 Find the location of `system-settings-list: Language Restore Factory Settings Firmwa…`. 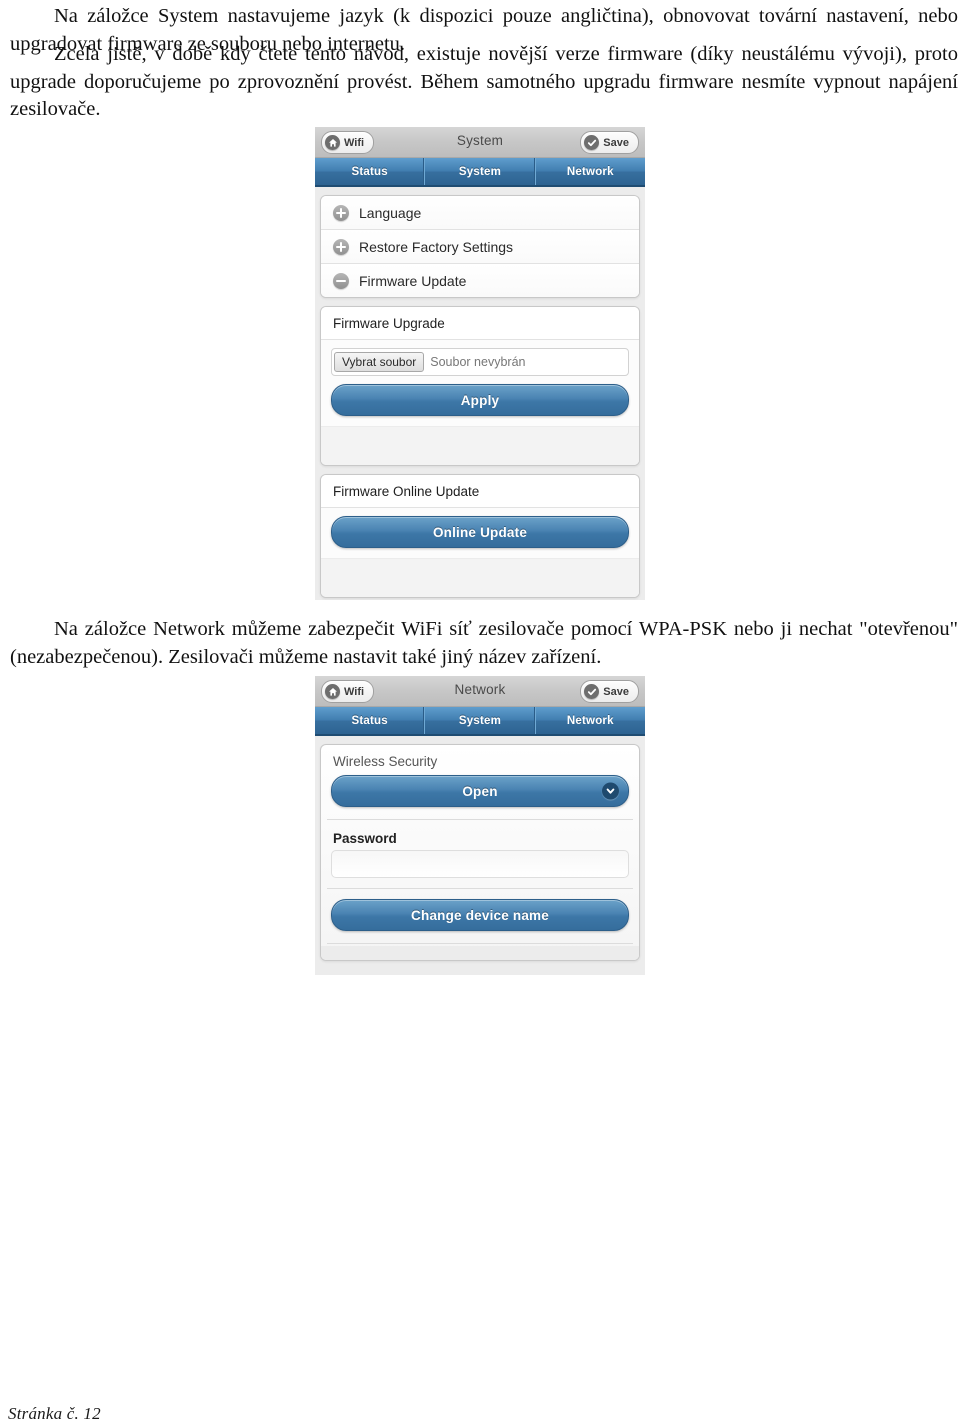

system-settings-list: Language Restore Factory Settings Firmwa… is located at coordinates (480, 246).